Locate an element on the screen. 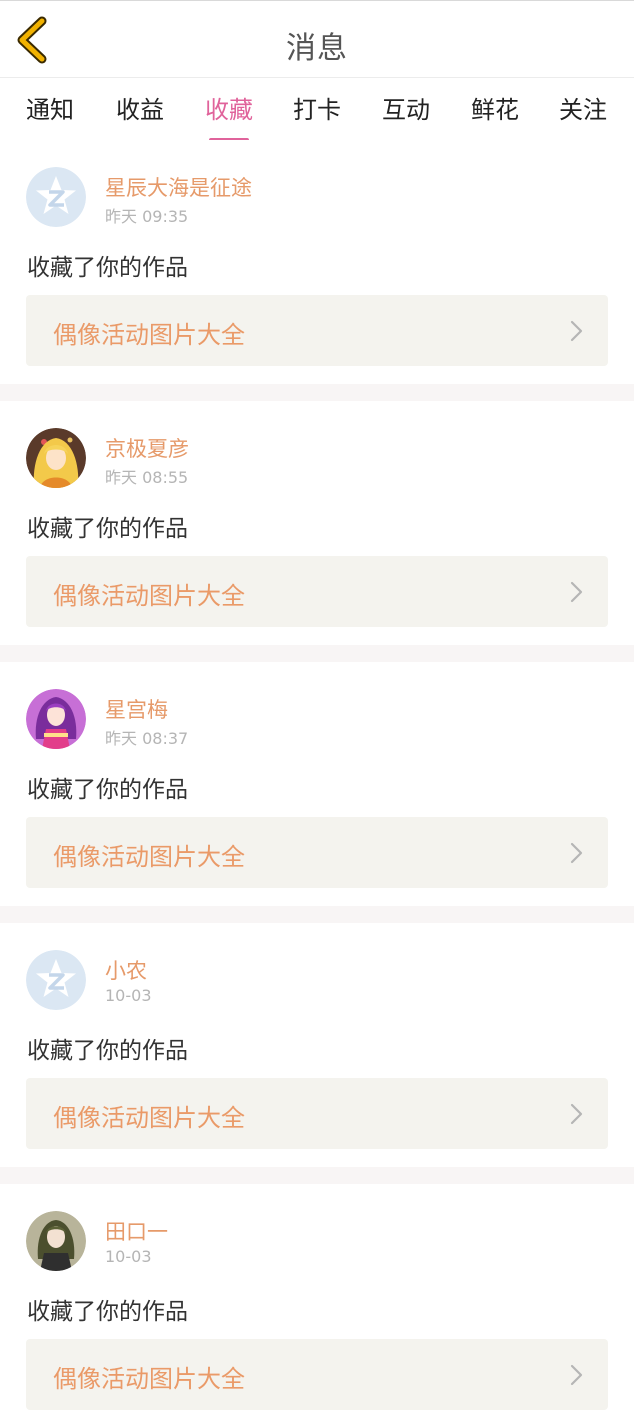 The width and height of the screenshot is (634, 1428). tab-notifications: 通知 is located at coordinates (50, 107).